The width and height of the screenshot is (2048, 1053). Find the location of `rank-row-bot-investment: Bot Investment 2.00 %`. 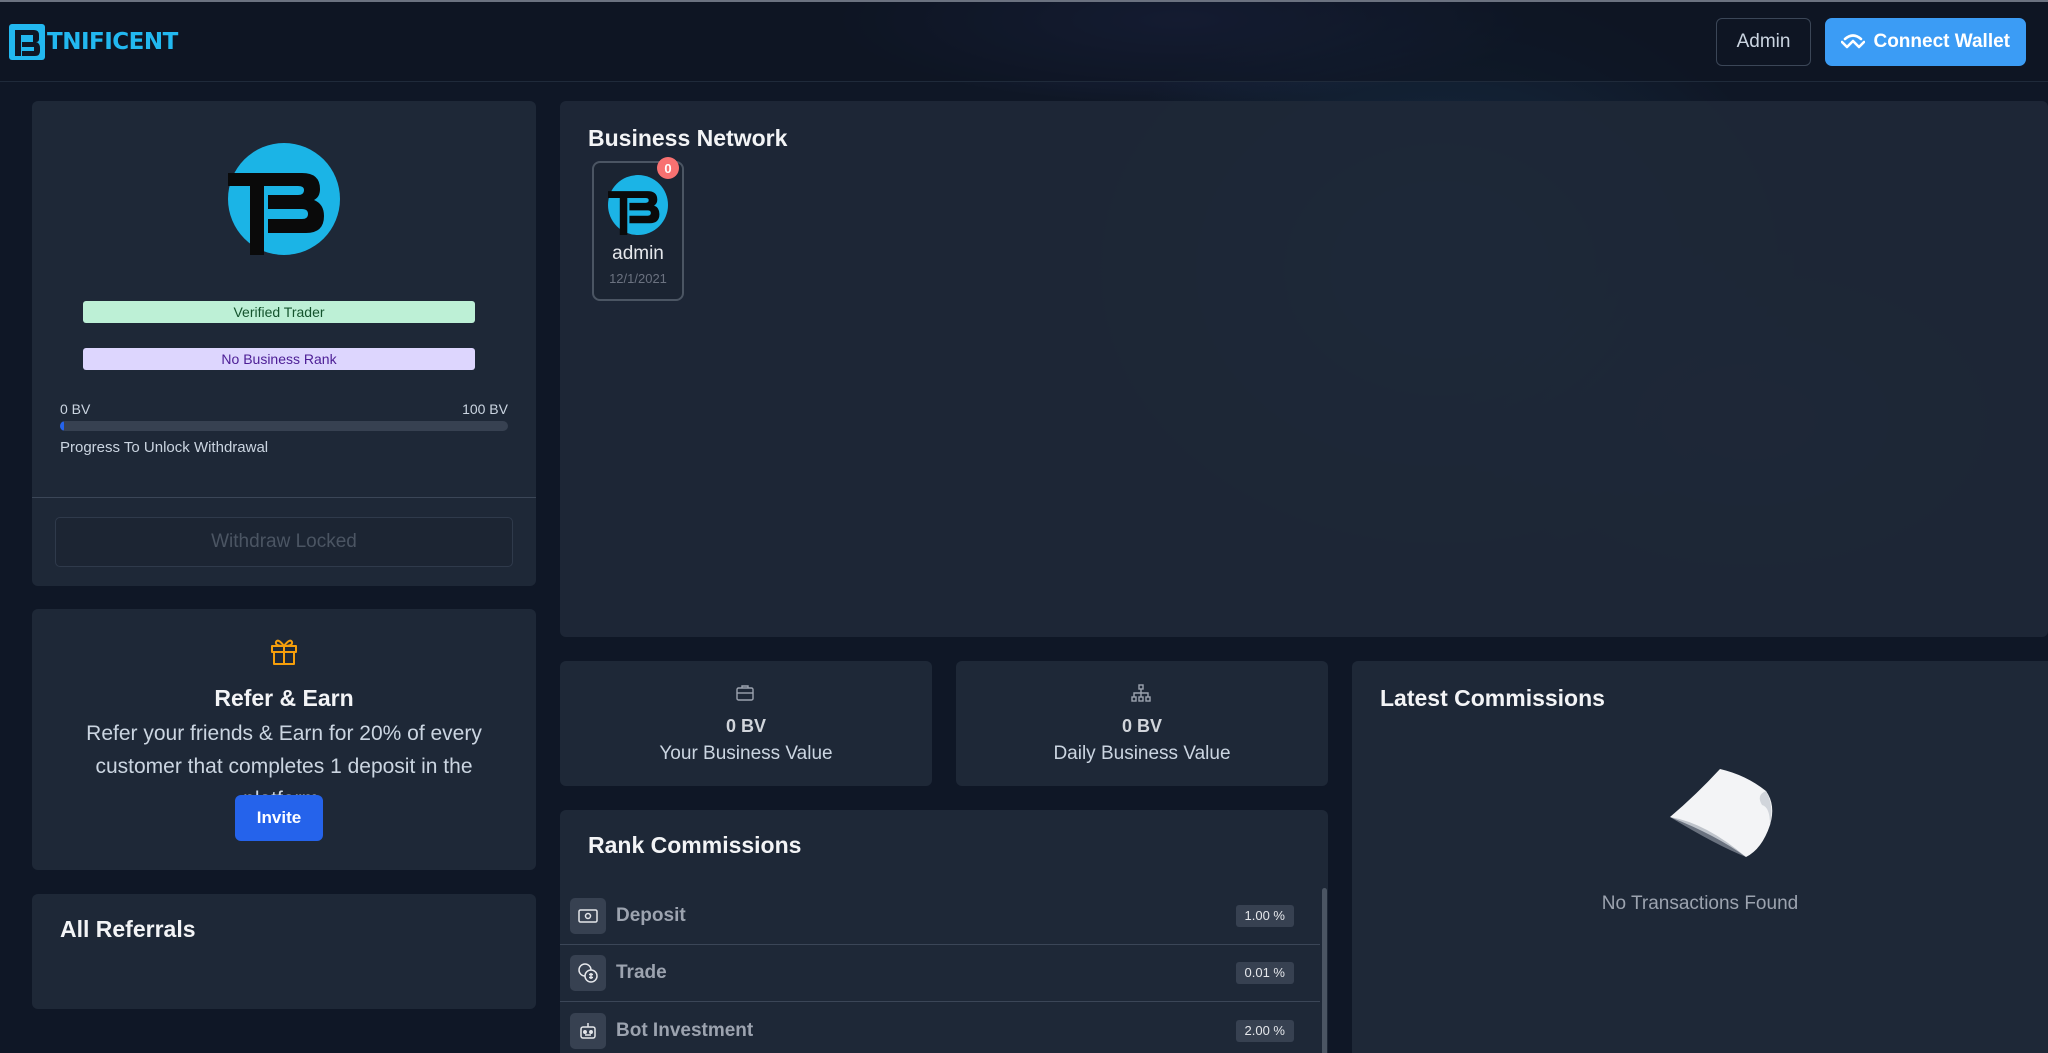

rank-row-bot-investment: Bot Investment 2.00 % is located at coordinates (940, 1027).